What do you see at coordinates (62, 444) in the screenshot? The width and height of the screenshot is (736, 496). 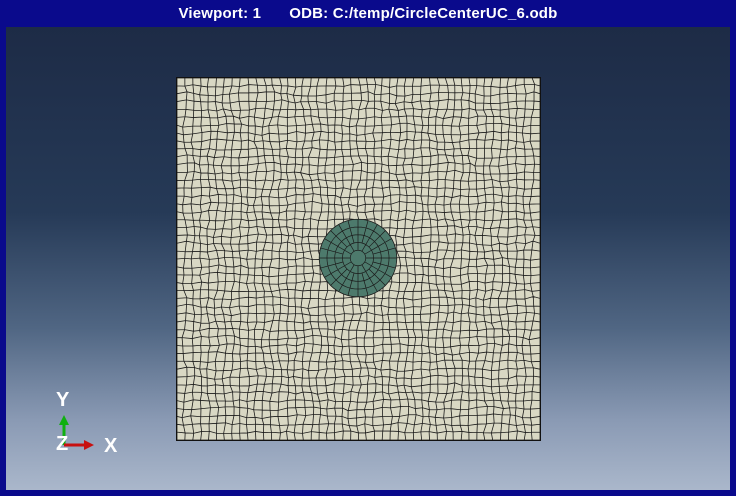 I see `z-axis-label: Z` at bounding box center [62, 444].